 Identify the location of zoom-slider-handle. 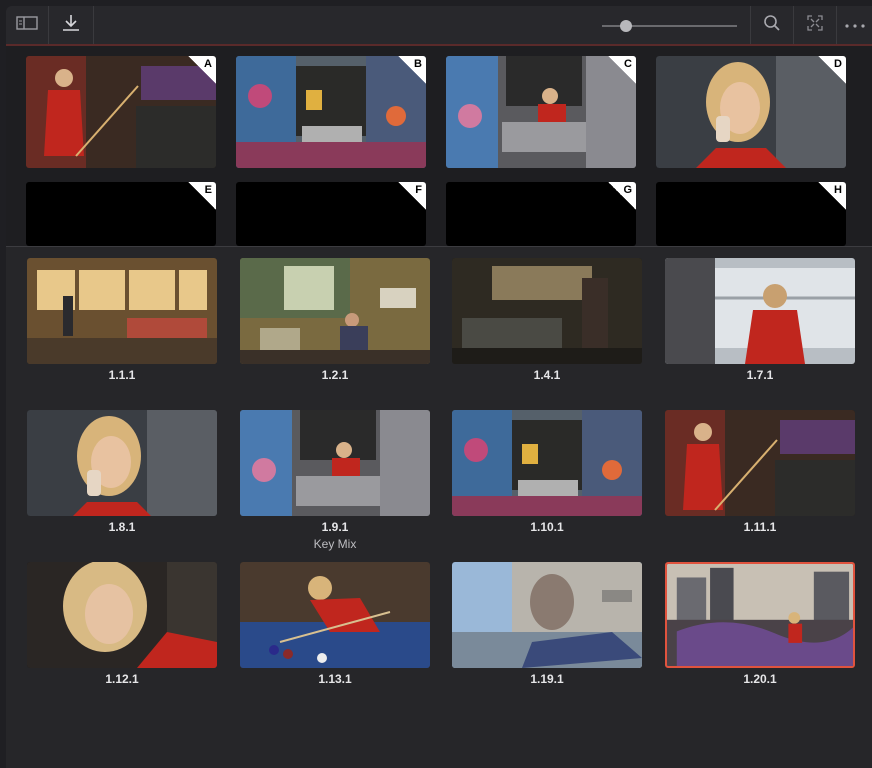
(626, 26).